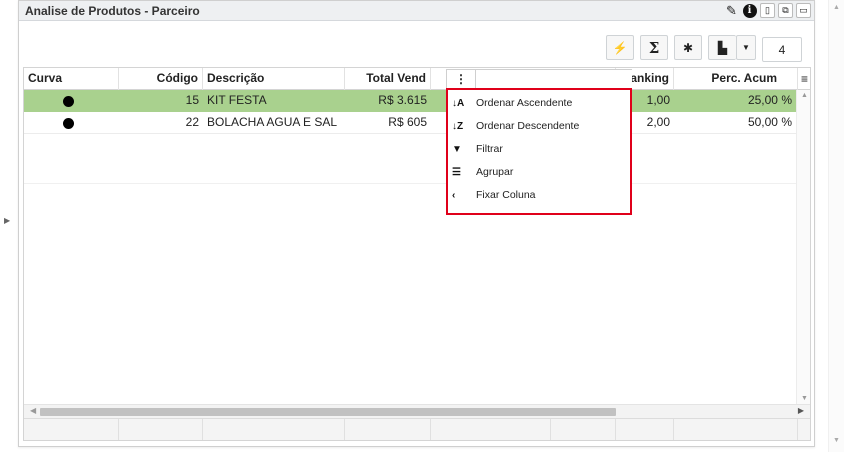 The height and width of the screenshot is (452, 844). What do you see at coordinates (272, 122) in the screenshot?
I see `cell-descricao: BOLACHA AGUA E SAL` at bounding box center [272, 122].